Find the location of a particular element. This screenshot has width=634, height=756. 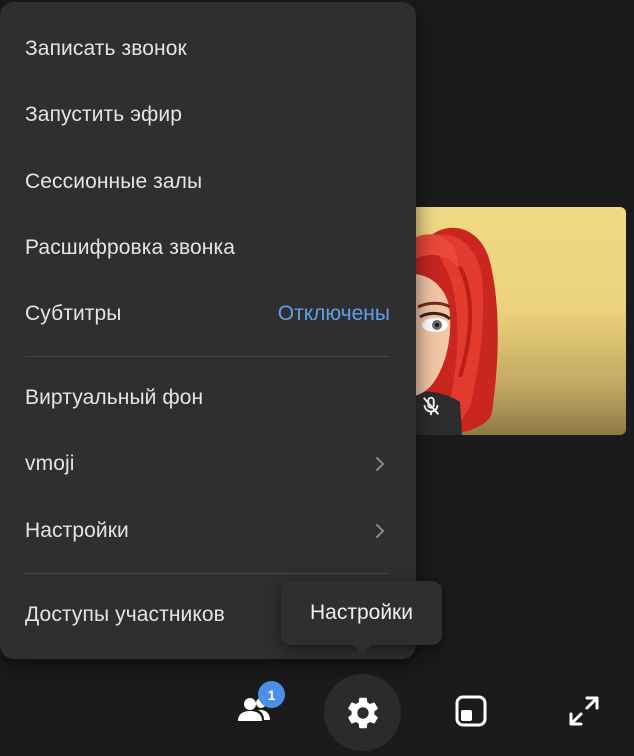

participant-video-tile is located at coordinates (513, 321).